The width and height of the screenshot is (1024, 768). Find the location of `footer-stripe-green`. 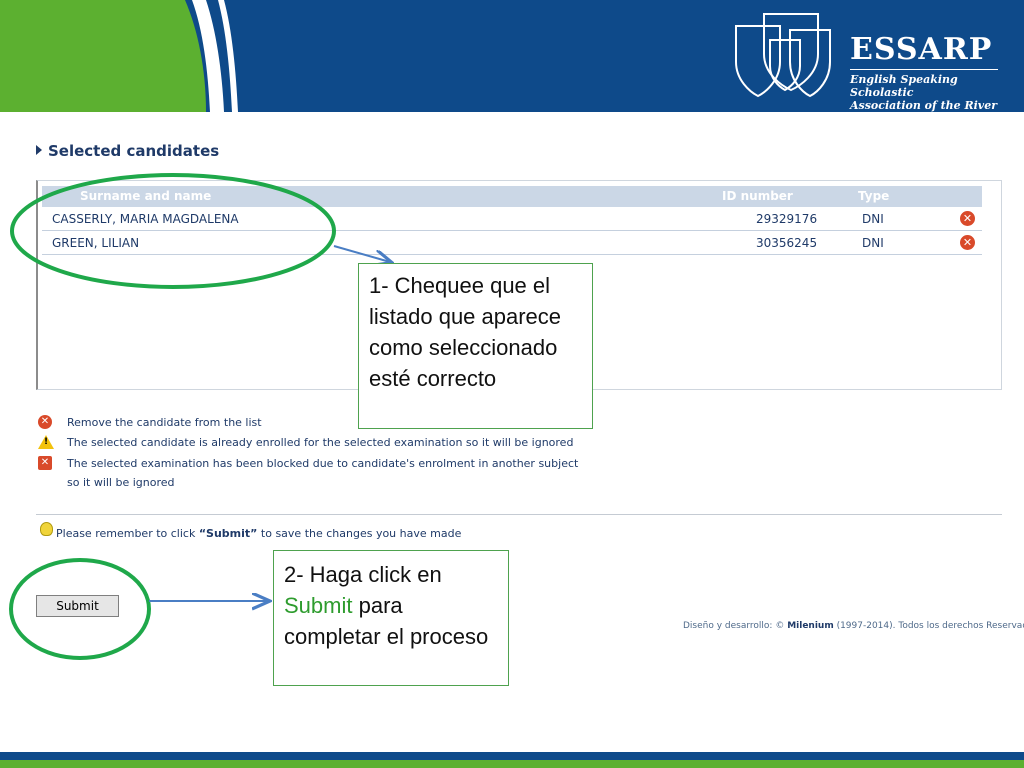

footer-stripe-green is located at coordinates (512, 764).